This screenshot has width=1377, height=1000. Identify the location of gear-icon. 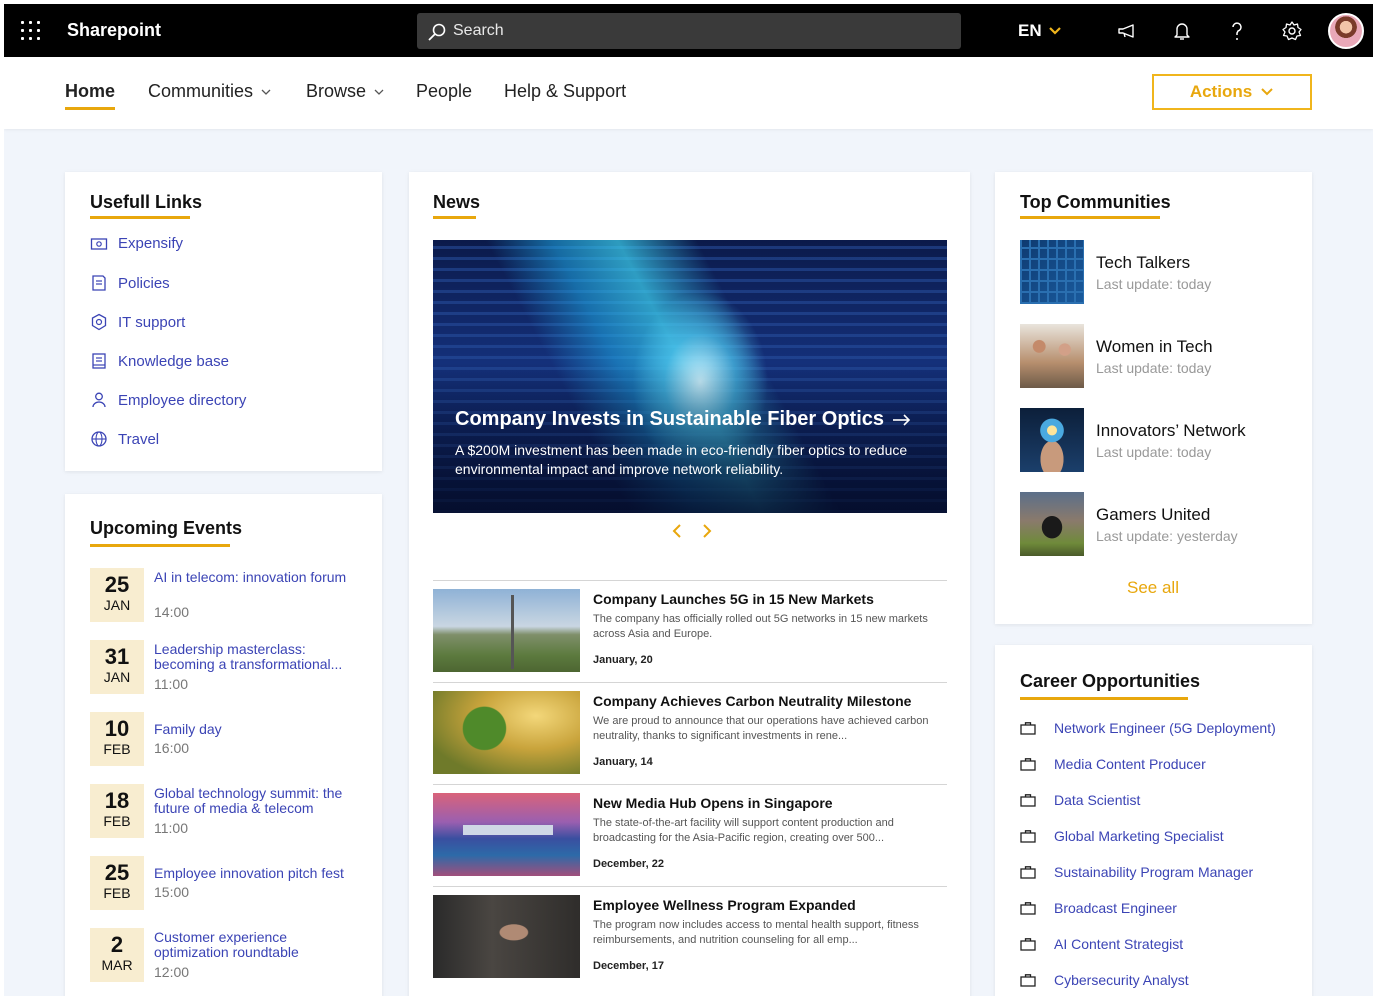
(1292, 31).